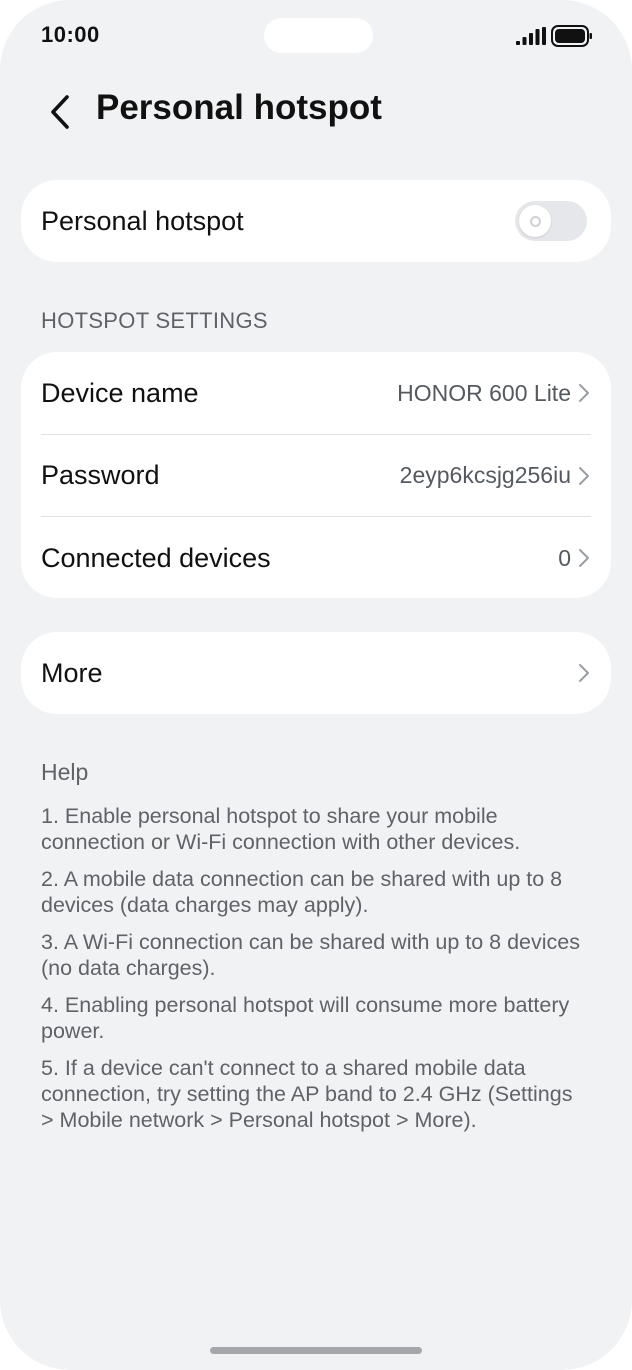 This screenshot has height=1370, width=632. What do you see at coordinates (70, 34) in the screenshot?
I see `status-time: 10:00` at bounding box center [70, 34].